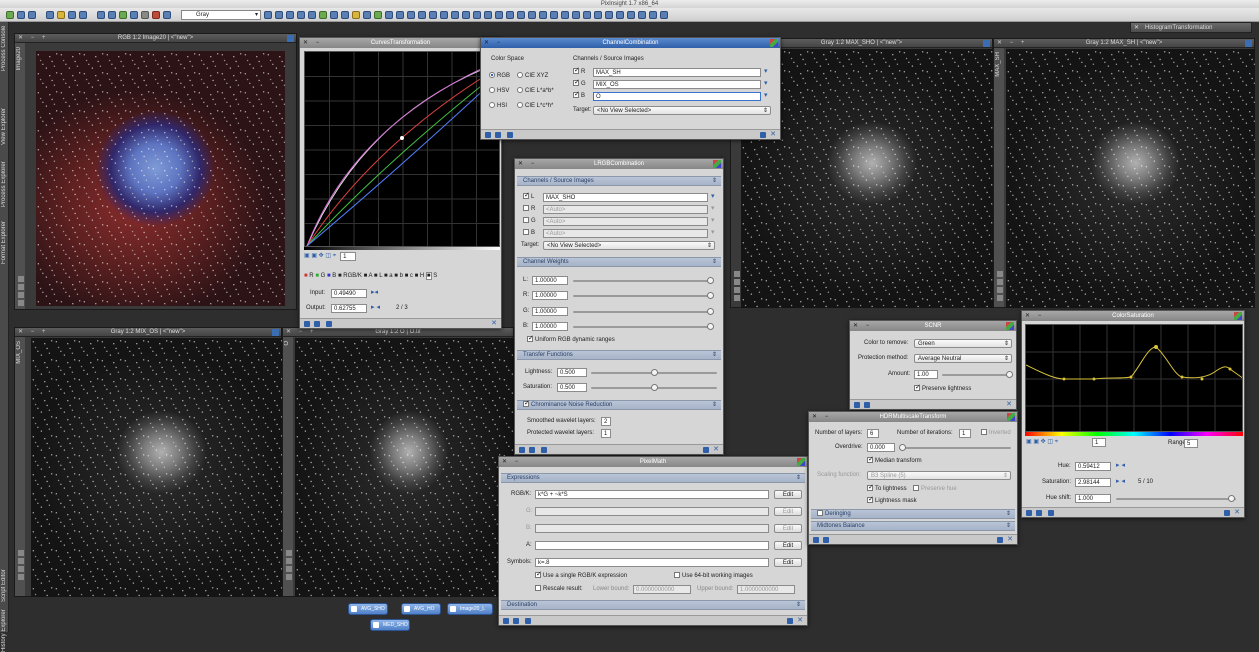  What do you see at coordinates (629, 245) in the screenshot?
I see `target-select: <No View Selected>` at bounding box center [629, 245].